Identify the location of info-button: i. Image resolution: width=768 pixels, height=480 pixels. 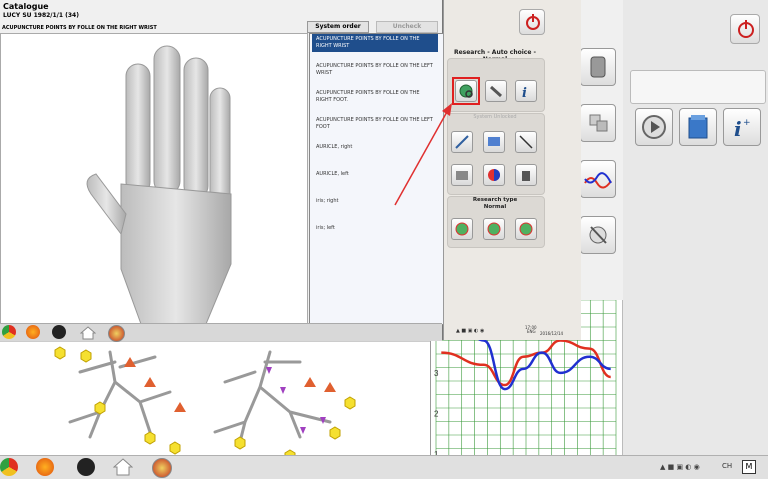
(526, 91).